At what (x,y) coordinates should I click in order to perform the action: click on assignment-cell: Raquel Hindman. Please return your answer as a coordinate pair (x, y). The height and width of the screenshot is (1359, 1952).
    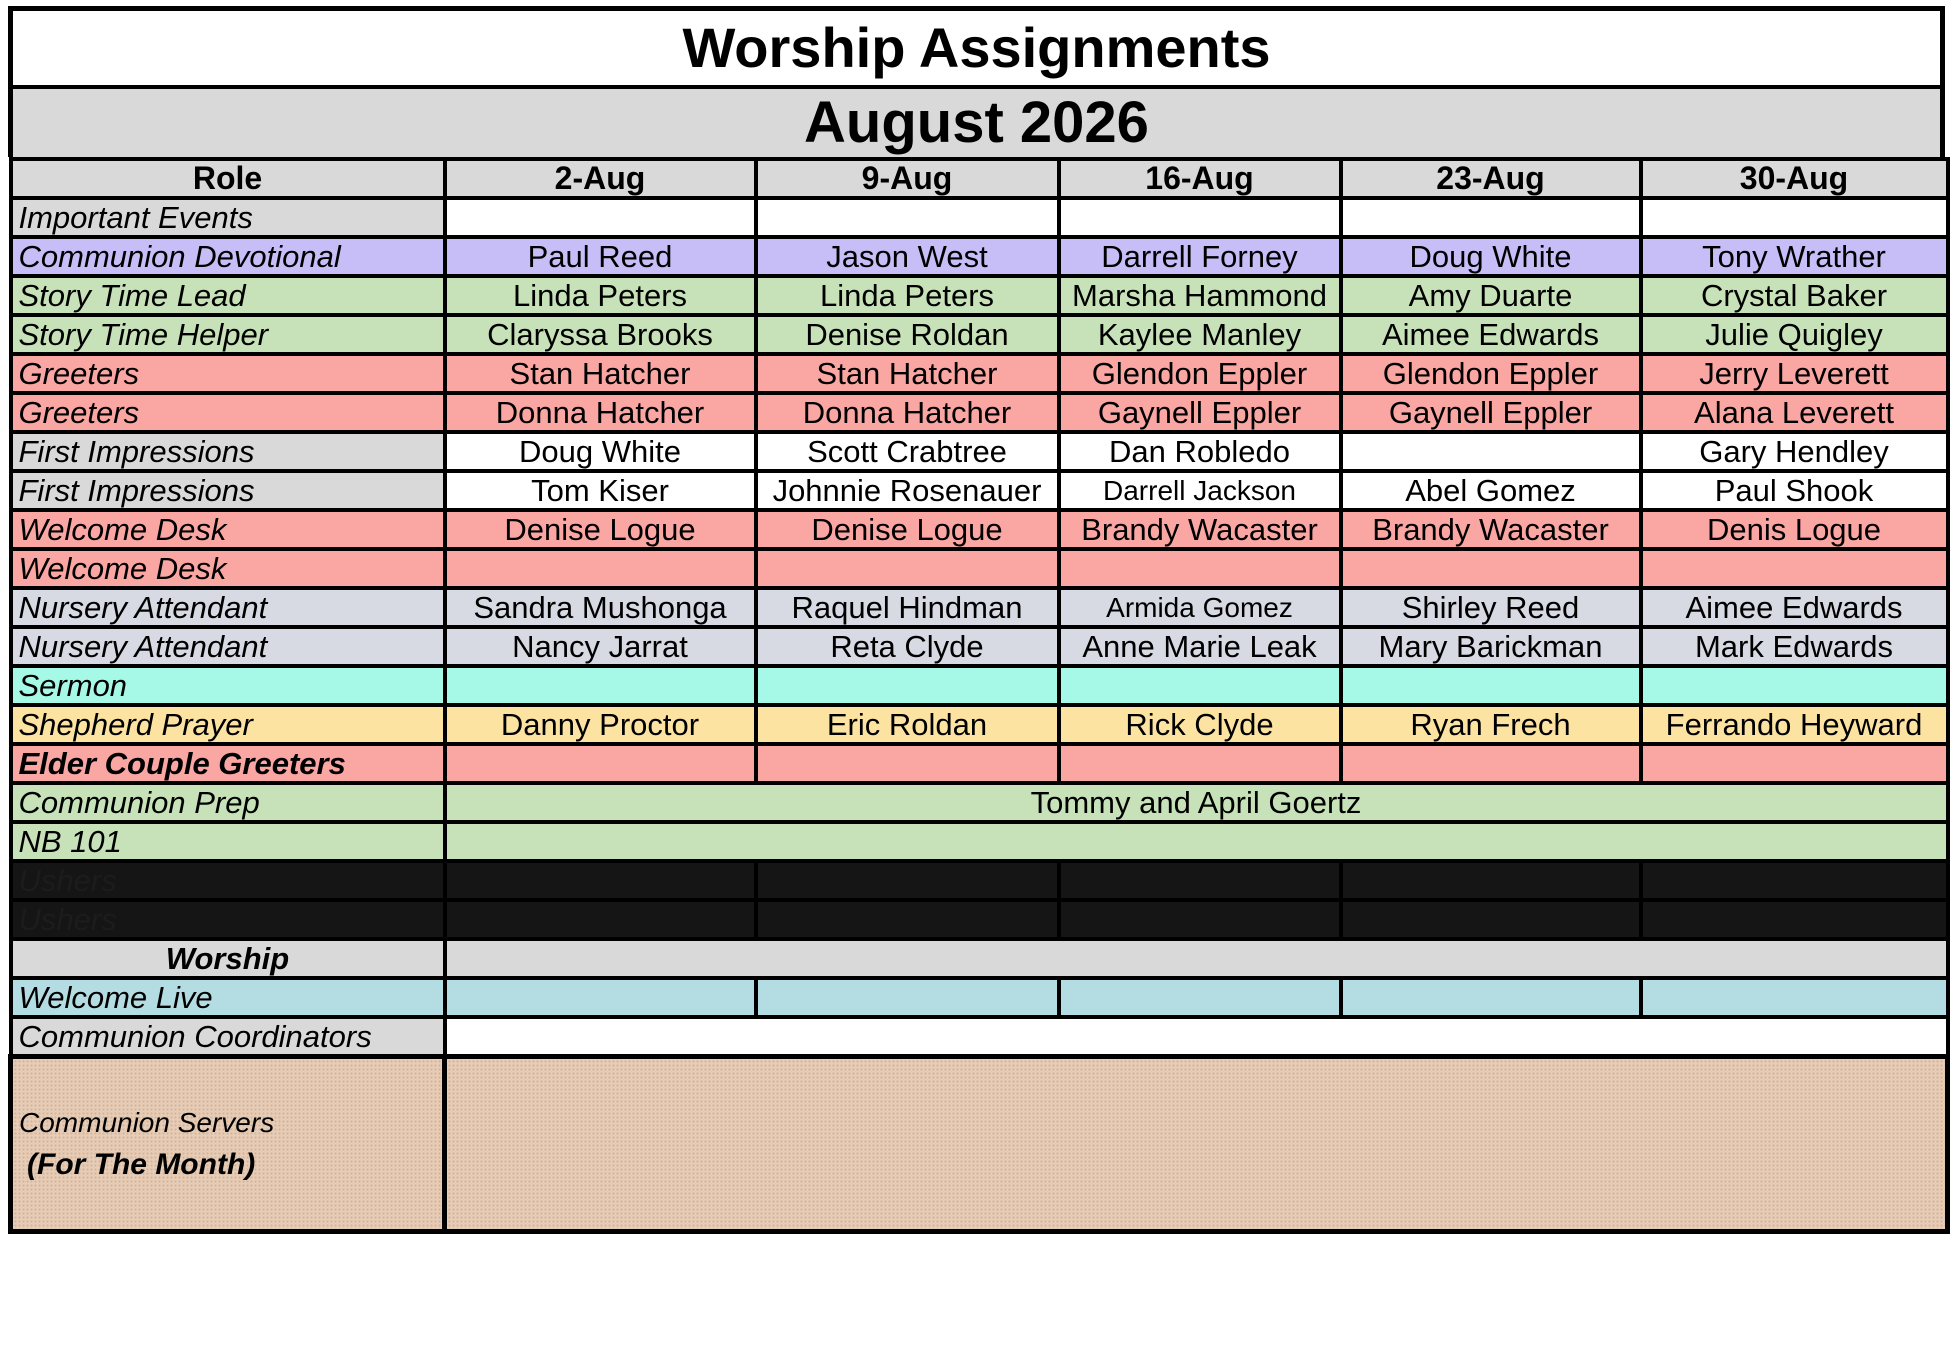
    Looking at the image, I should click on (907, 607).